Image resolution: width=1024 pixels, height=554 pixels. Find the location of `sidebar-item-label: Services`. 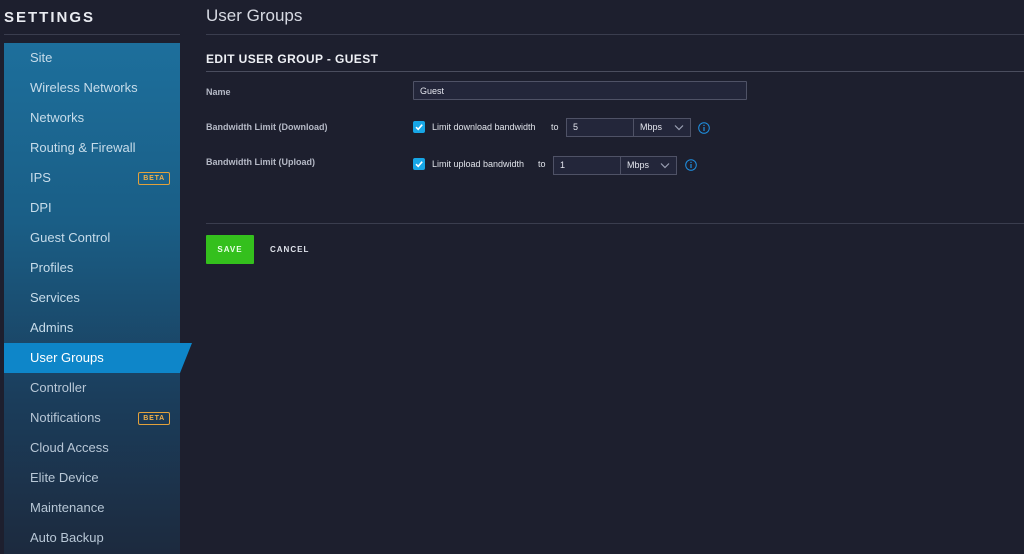

sidebar-item-label: Services is located at coordinates (55, 297).